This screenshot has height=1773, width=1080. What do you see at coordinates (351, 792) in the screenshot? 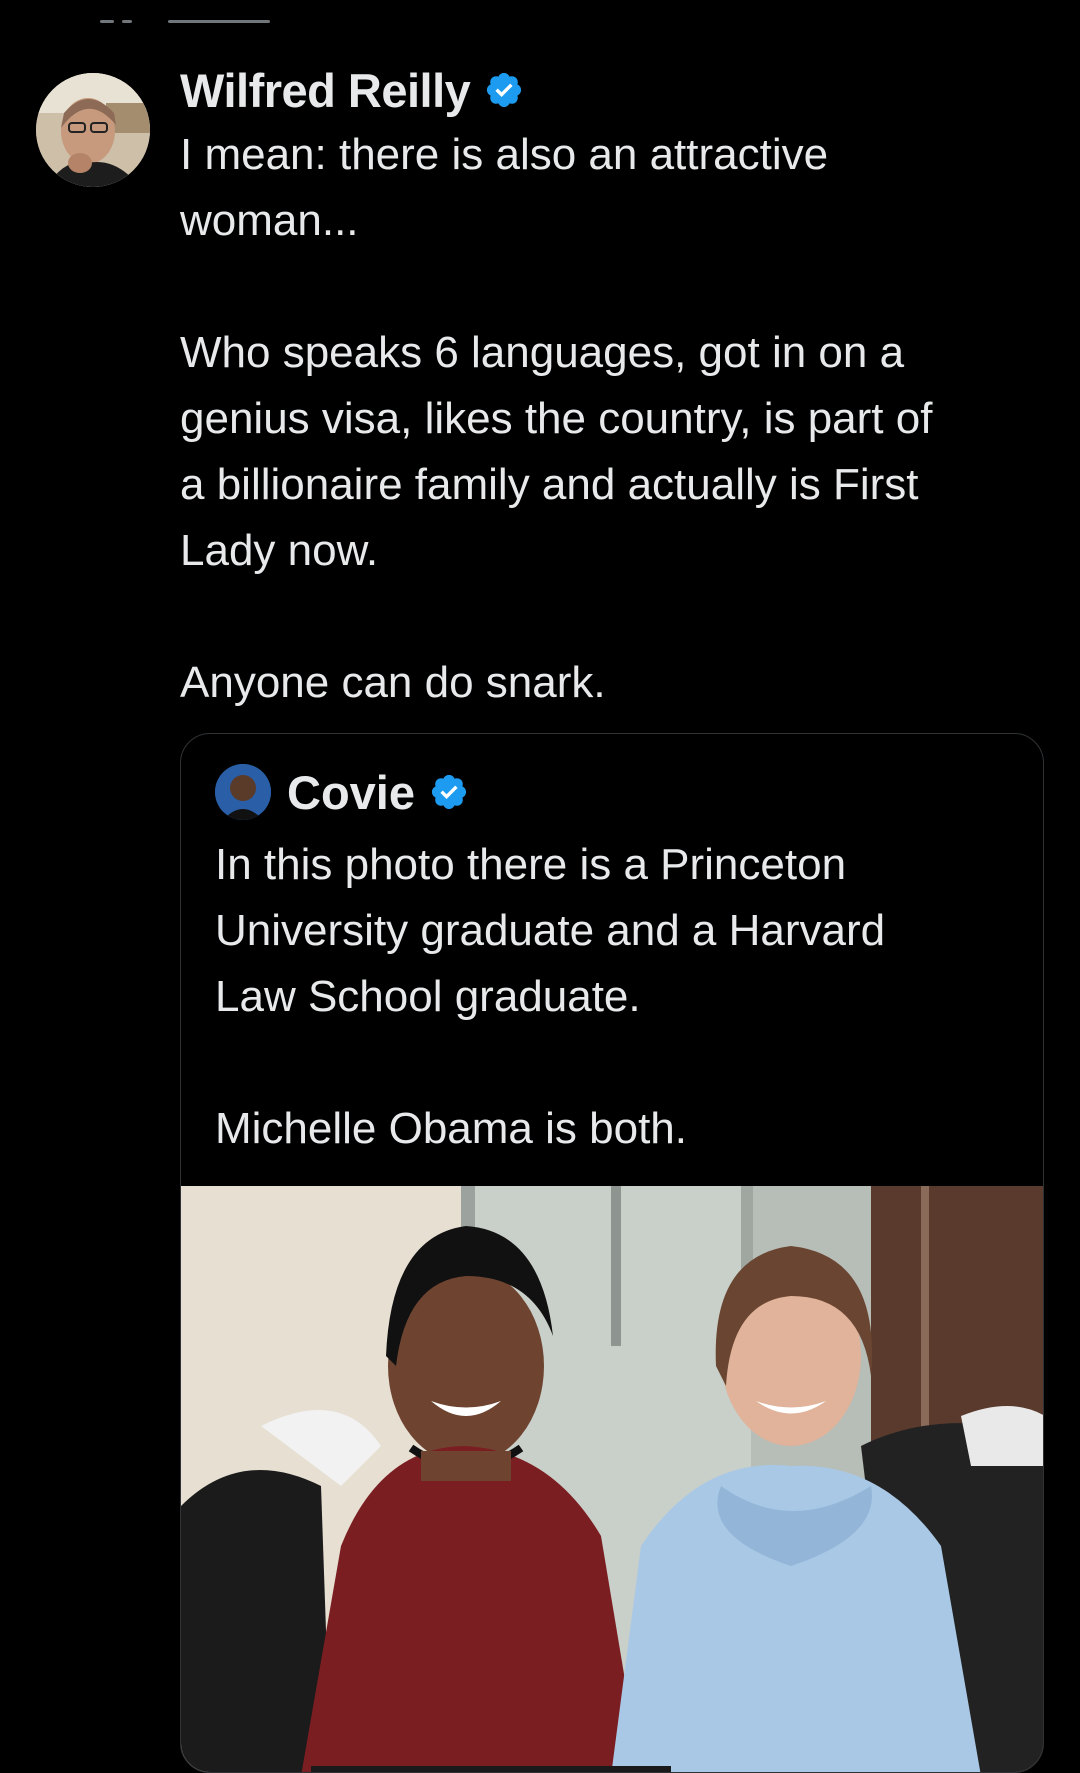
I see `quoted-author-name: Covie` at bounding box center [351, 792].